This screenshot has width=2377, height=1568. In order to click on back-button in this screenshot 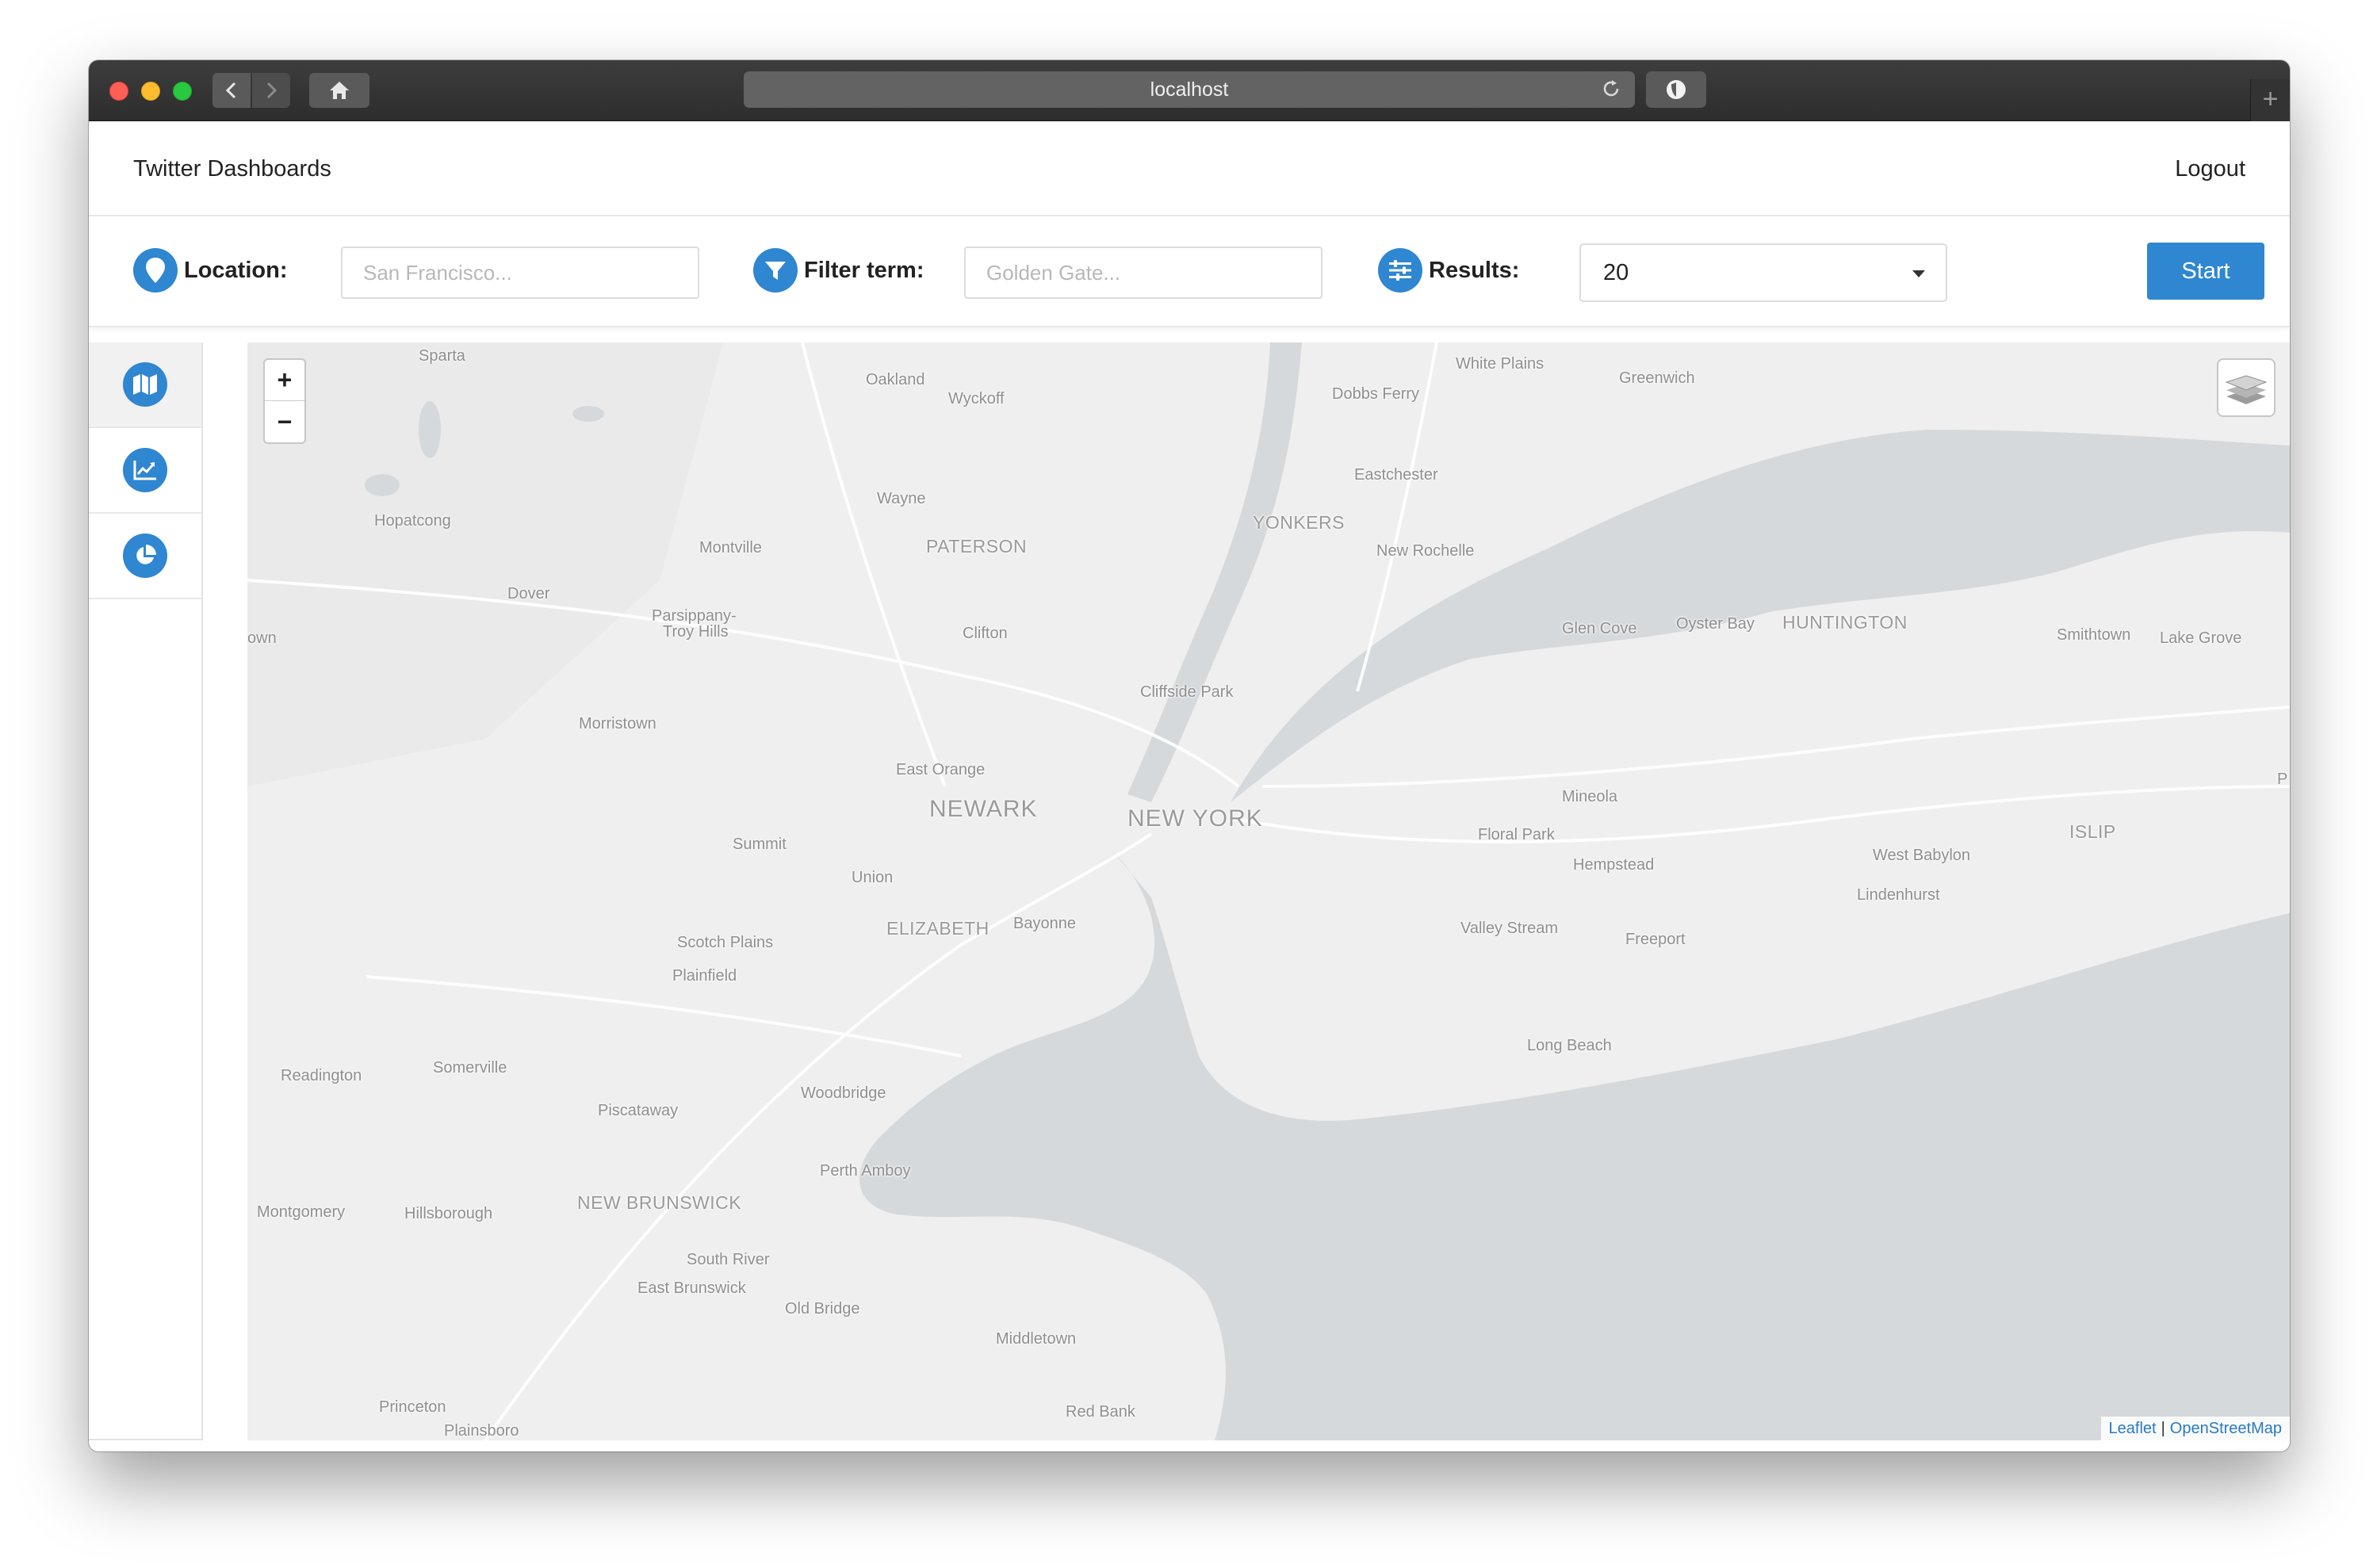, I will do `click(231, 90)`.